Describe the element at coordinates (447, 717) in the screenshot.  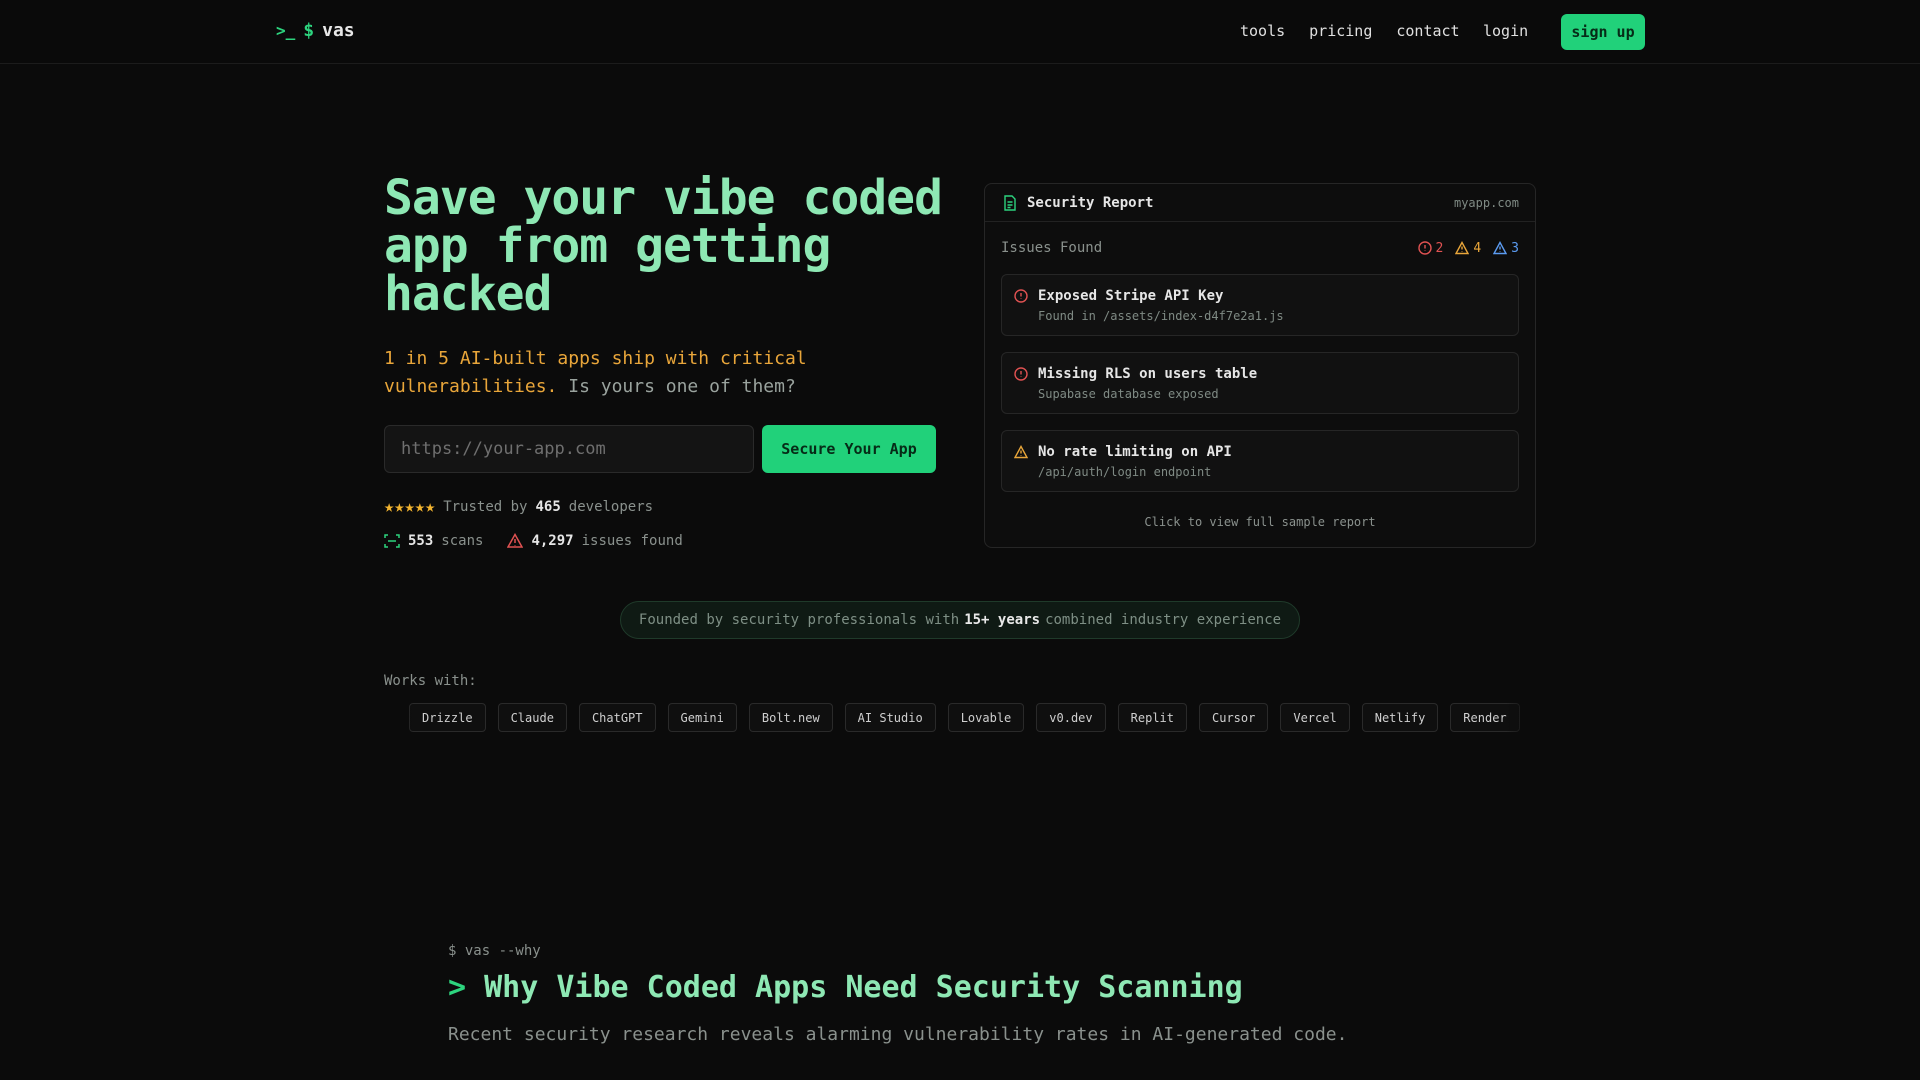
I see `tool-chip: Drizzle` at that location.